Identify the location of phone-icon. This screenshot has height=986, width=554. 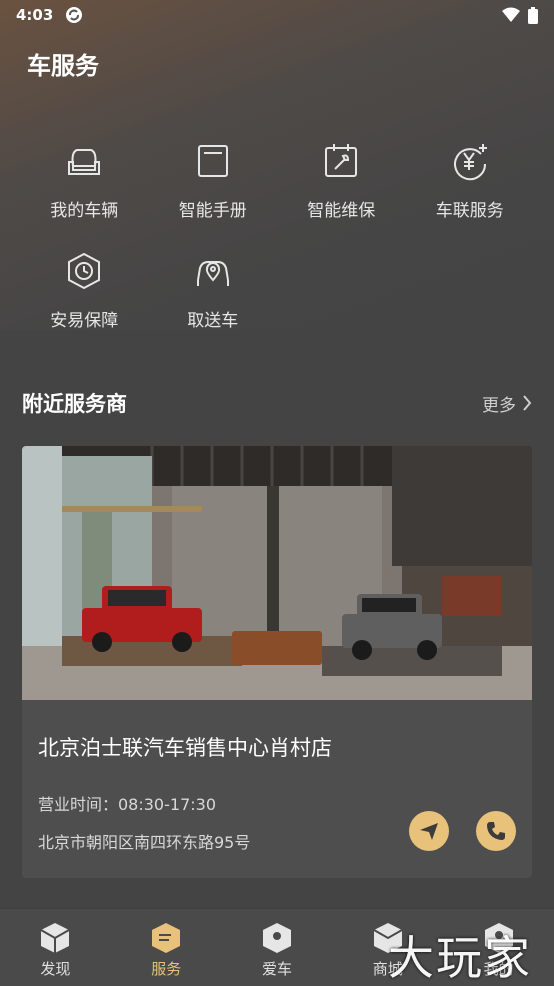
(496, 831).